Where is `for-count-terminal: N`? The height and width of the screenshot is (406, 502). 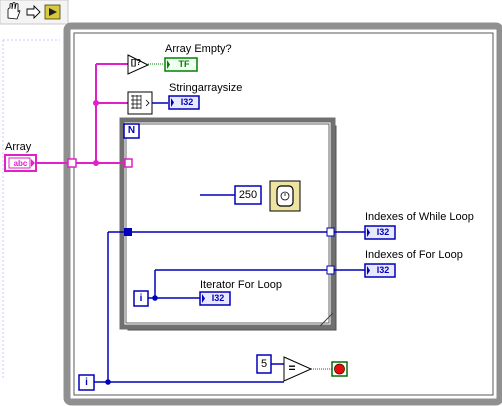
for-count-terminal: N is located at coordinates (131, 130).